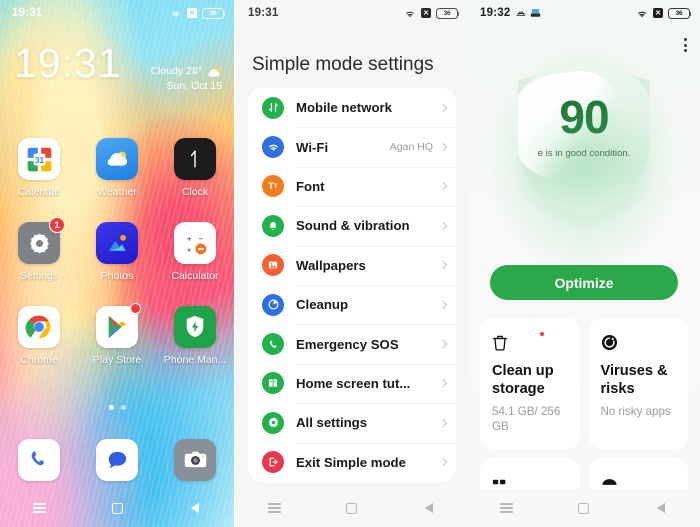 Image resolution: width=700 pixels, height=527 pixels. What do you see at coordinates (194, 86) in the screenshot?
I see `weather-date: Sun, Oct 15` at bounding box center [194, 86].